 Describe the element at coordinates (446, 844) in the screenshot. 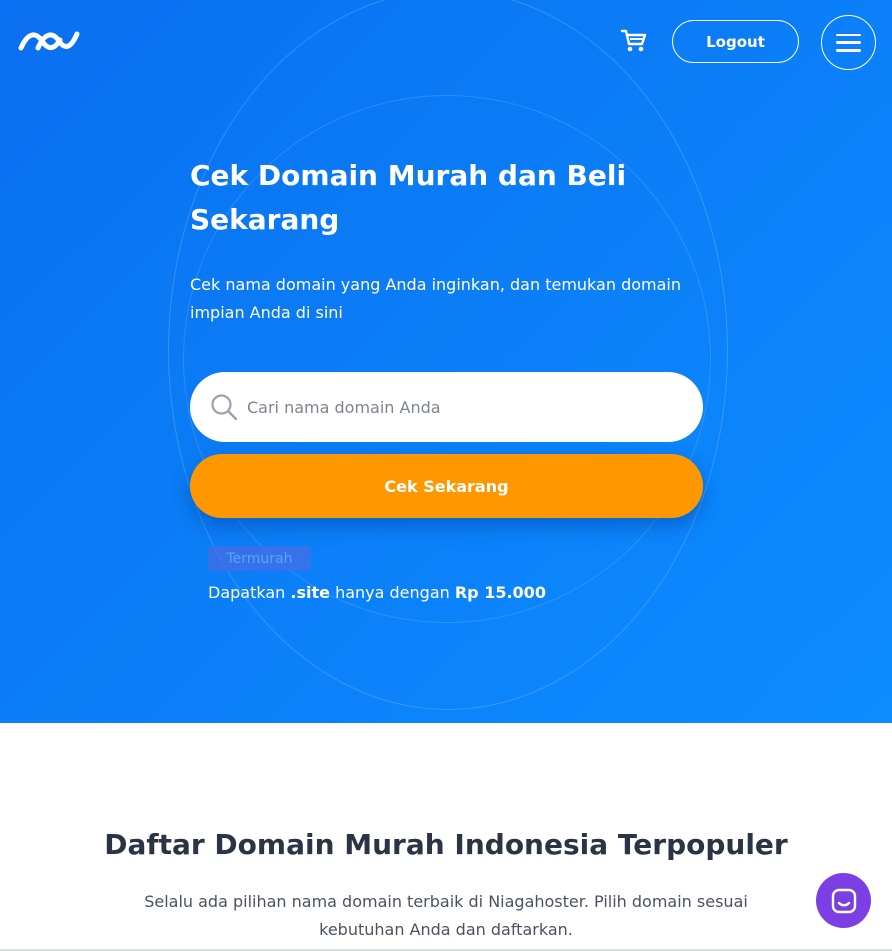

I see `section-title: Daftar Domain Murah Indonesia Terpopuler` at that location.